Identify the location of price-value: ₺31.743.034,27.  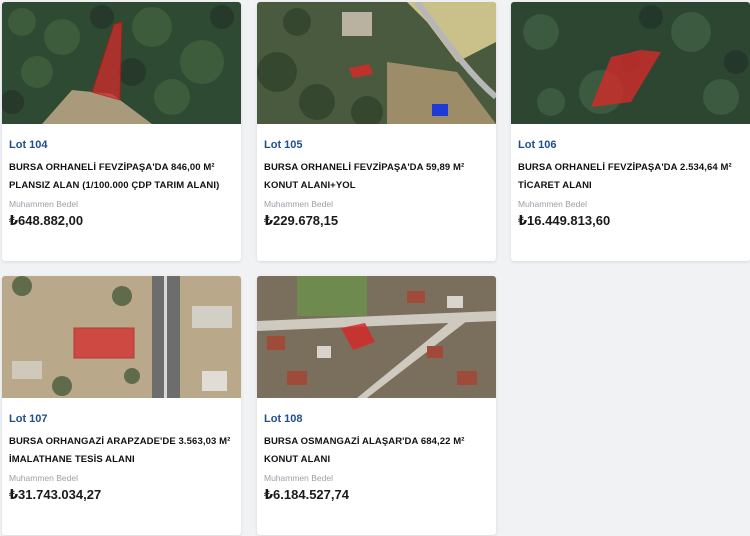
(55, 494).